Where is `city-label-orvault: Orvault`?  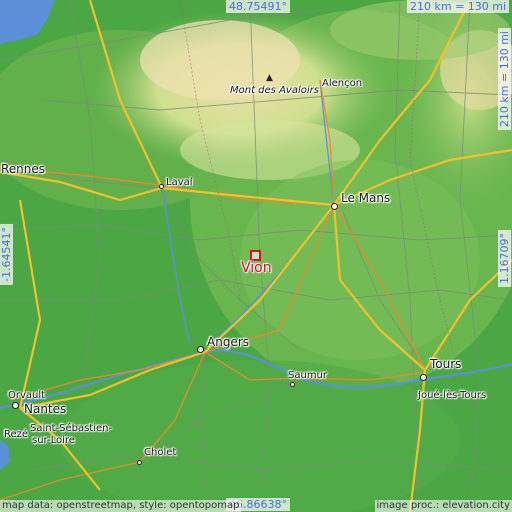 city-label-orvault: Orvault is located at coordinates (27, 395).